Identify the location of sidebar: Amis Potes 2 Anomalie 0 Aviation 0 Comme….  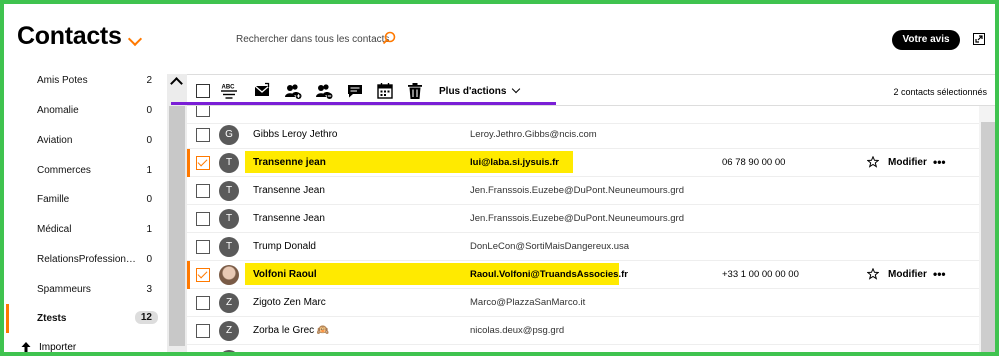
(84, 209).